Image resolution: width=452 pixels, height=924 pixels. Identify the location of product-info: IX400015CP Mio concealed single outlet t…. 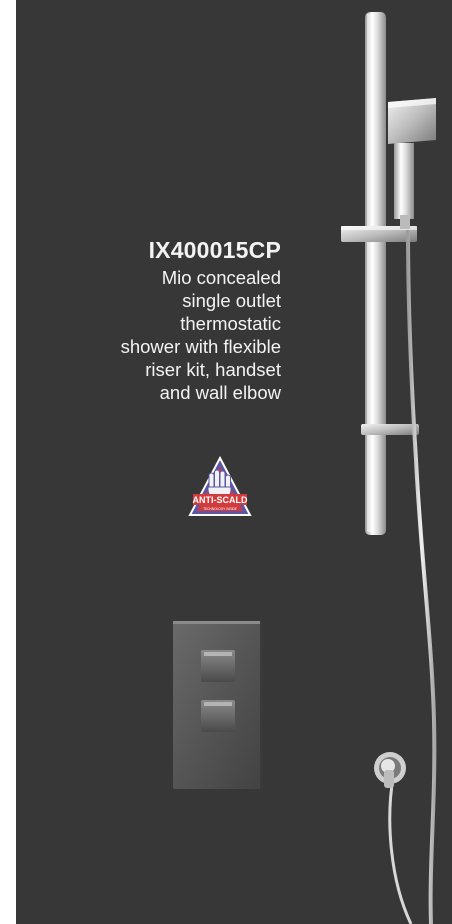
(148, 320).